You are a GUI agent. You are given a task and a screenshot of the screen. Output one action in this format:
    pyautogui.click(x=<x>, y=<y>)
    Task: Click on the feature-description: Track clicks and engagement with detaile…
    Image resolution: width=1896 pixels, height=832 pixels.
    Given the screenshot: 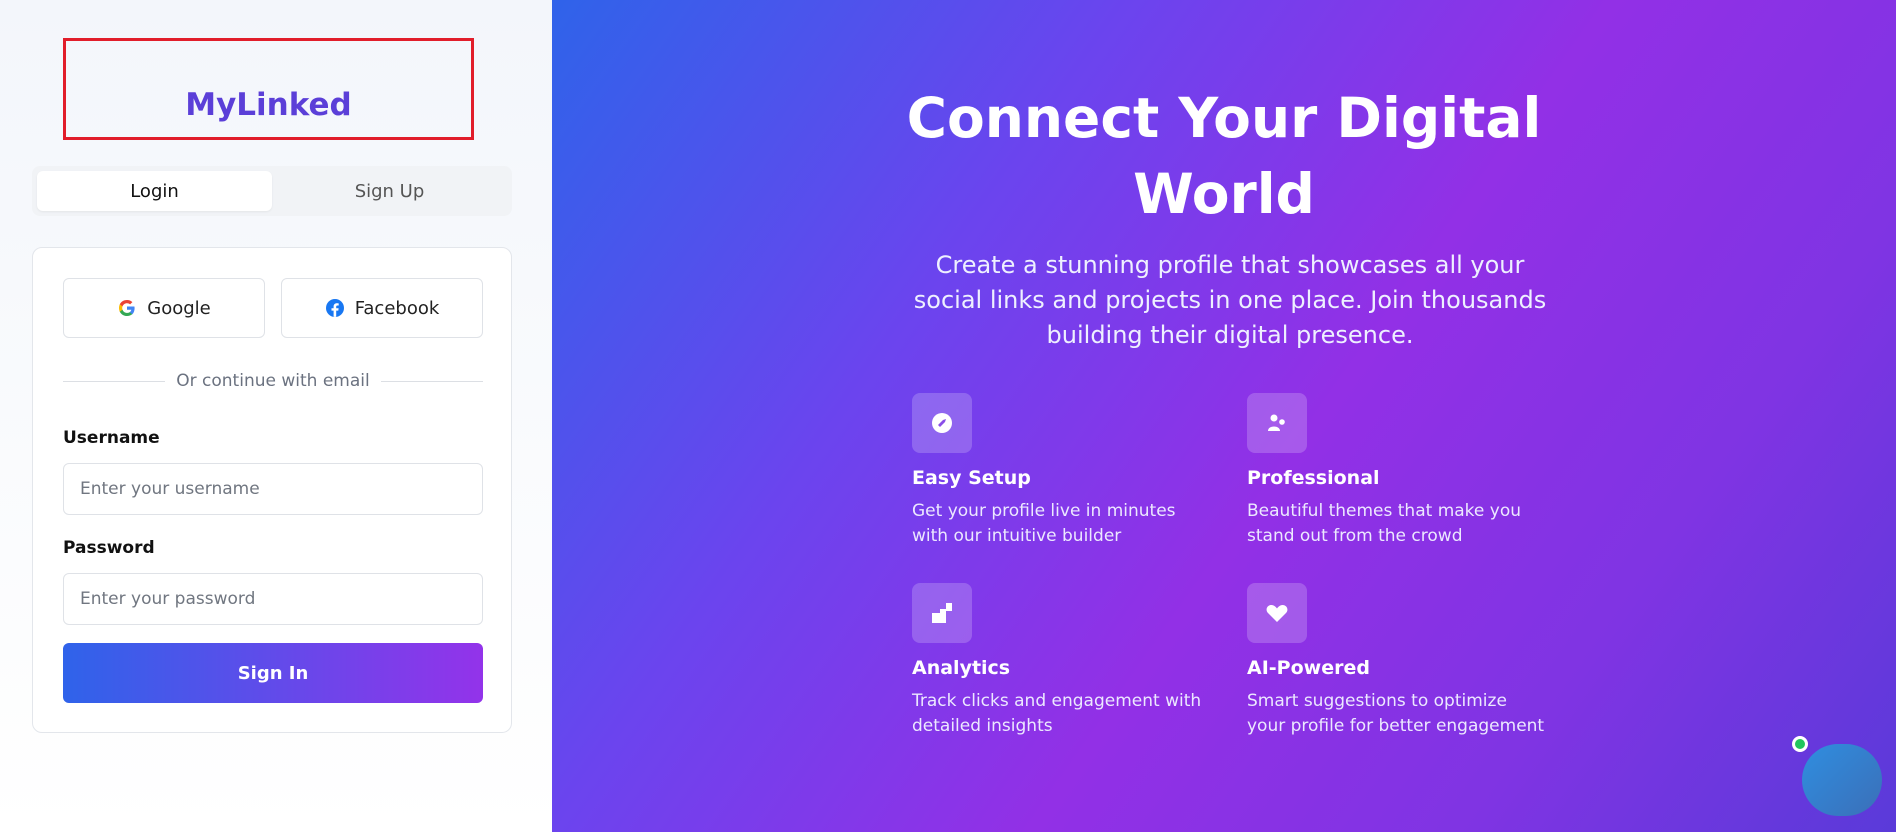 What is the action you would take?
    pyautogui.click(x=1057, y=713)
    